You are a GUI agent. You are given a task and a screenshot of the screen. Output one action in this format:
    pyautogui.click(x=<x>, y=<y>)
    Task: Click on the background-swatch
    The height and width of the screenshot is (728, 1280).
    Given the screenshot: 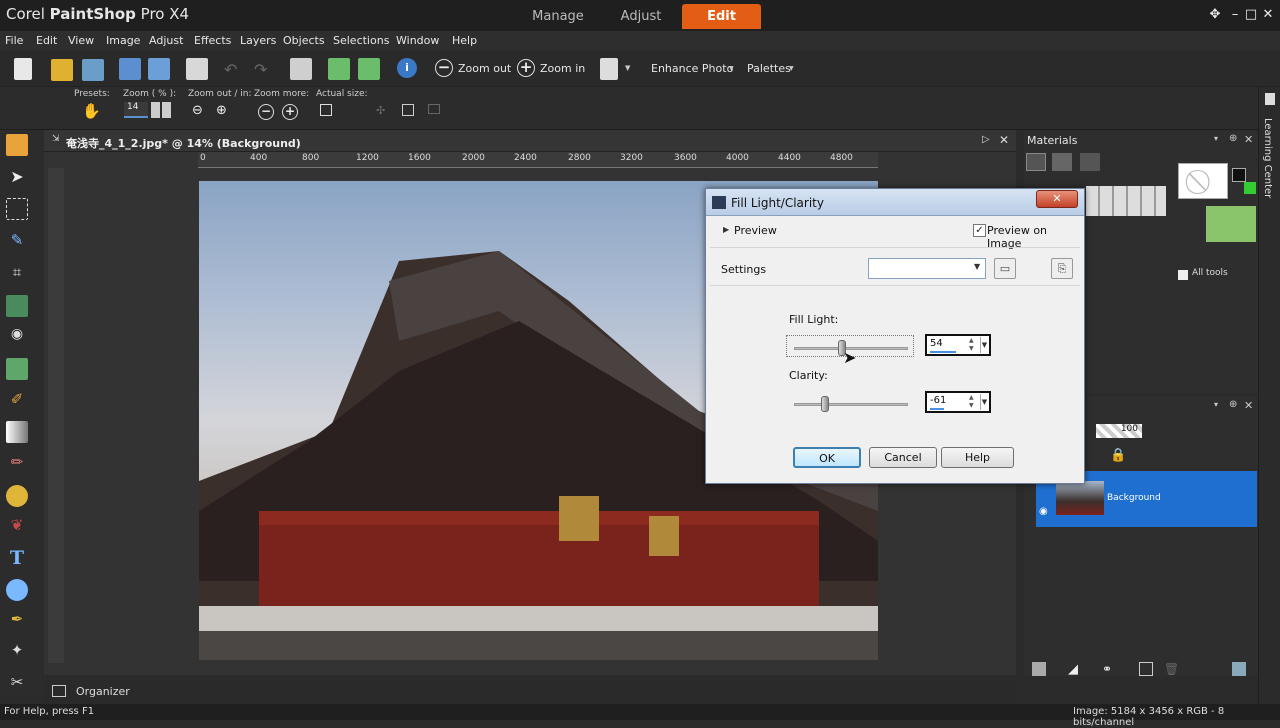 What is the action you would take?
    pyautogui.click(x=1250, y=188)
    